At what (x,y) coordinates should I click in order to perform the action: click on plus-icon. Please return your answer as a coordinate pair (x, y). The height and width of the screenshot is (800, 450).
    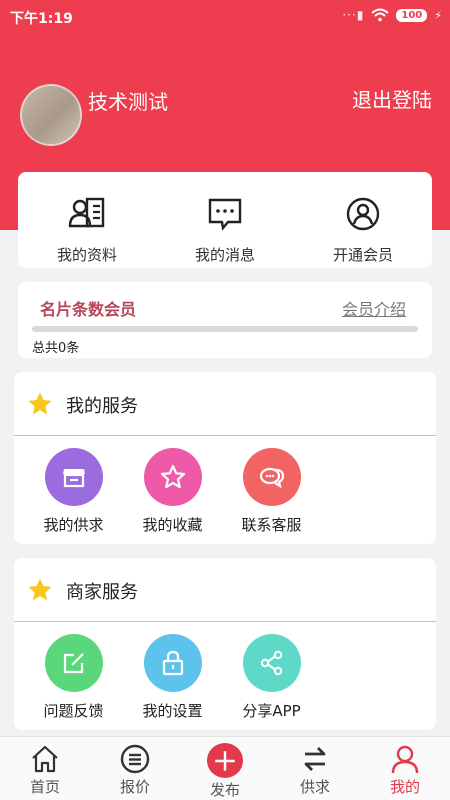
    Looking at the image, I should click on (225, 760).